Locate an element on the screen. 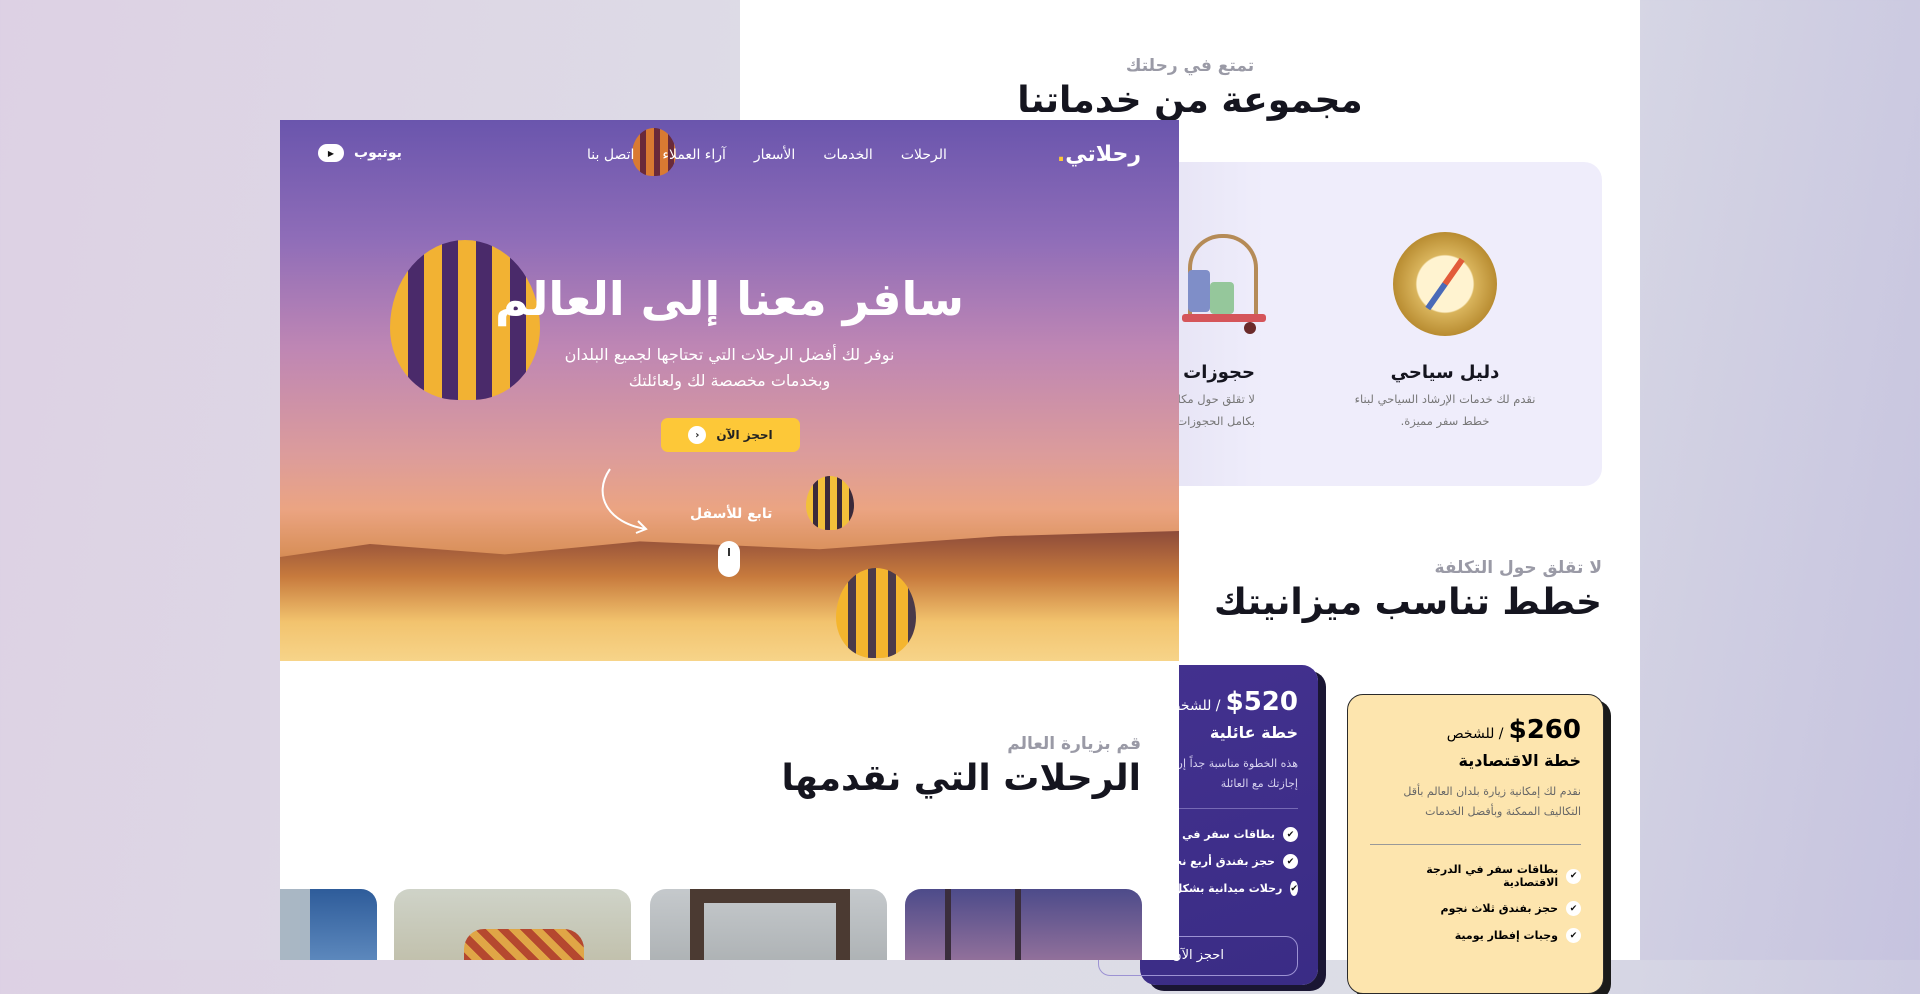  plan-price: $520 is located at coordinates (1261, 702).